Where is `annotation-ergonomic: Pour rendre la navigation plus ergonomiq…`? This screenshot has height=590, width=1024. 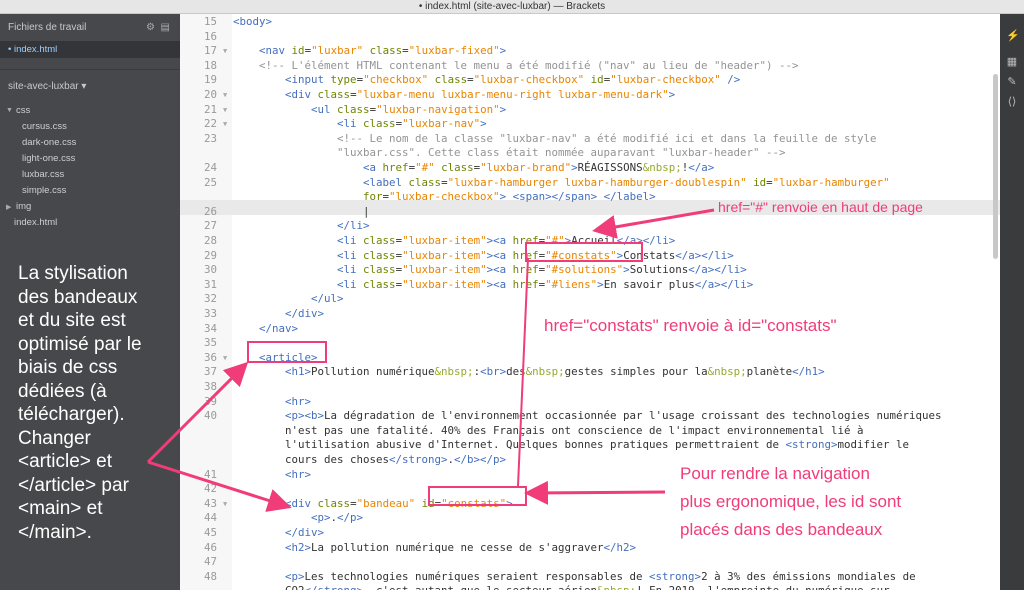 annotation-ergonomic: Pour rendre la navigation plus ergonomiq… is located at coordinates (790, 502).